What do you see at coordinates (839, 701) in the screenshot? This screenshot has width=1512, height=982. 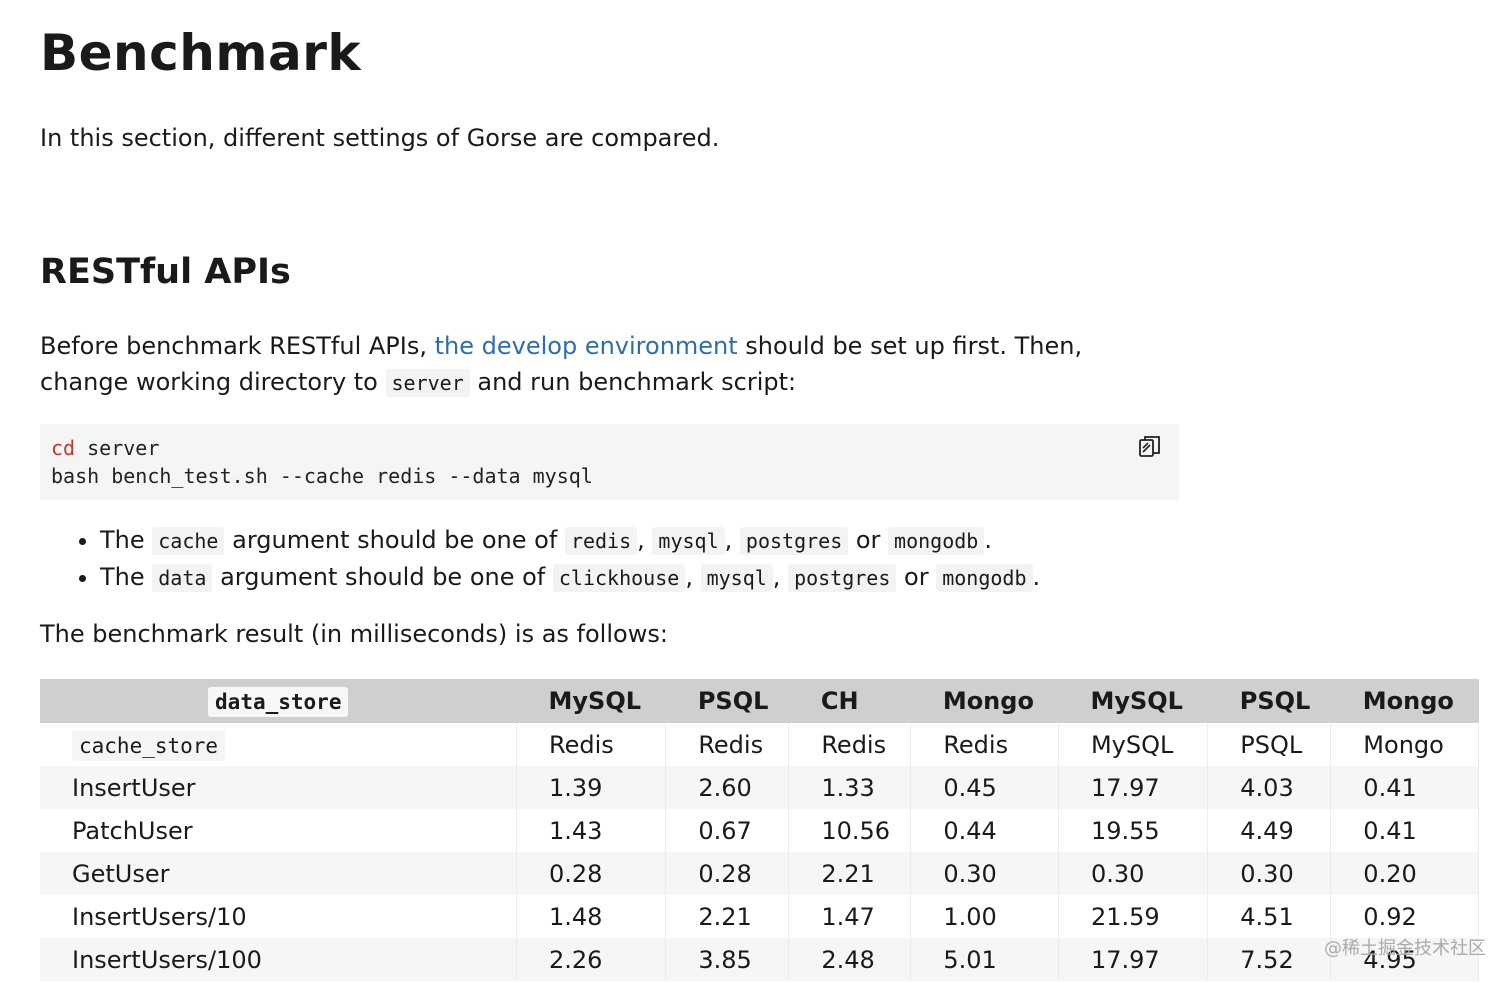 I see `header-cell: CH` at bounding box center [839, 701].